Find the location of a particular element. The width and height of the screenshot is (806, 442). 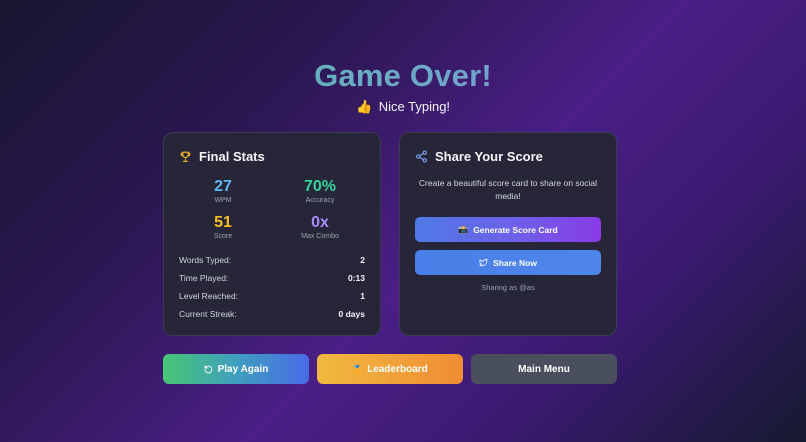

subtitle-text: Nice Typing! is located at coordinates (414, 106).